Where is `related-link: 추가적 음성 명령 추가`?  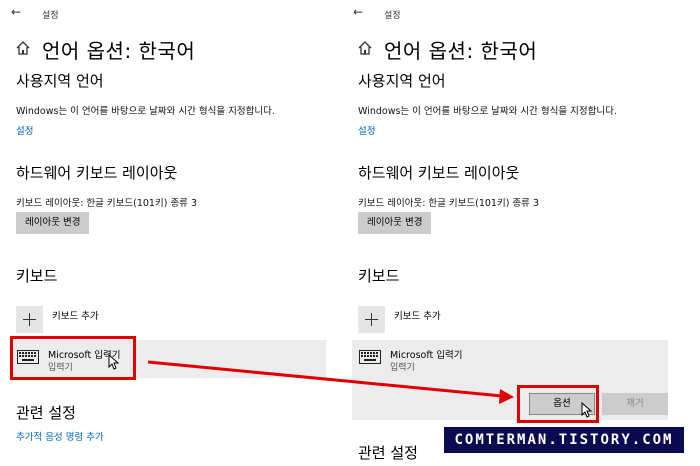 related-link: 추가적 음성 명령 추가 is located at coordinates (60, 436).